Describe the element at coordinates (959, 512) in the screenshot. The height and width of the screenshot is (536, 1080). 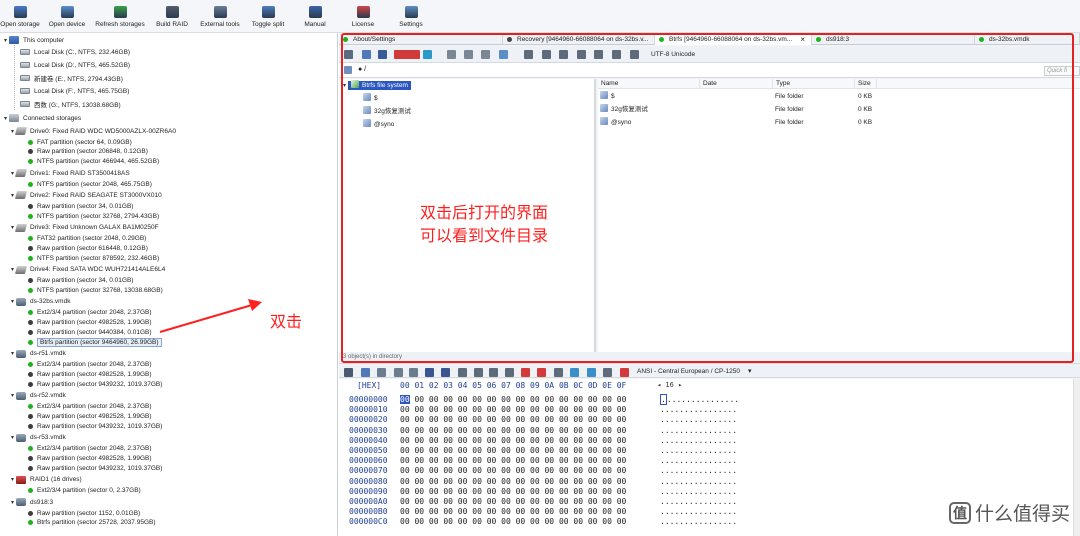
I see `watermark-logo: 值` at that location.